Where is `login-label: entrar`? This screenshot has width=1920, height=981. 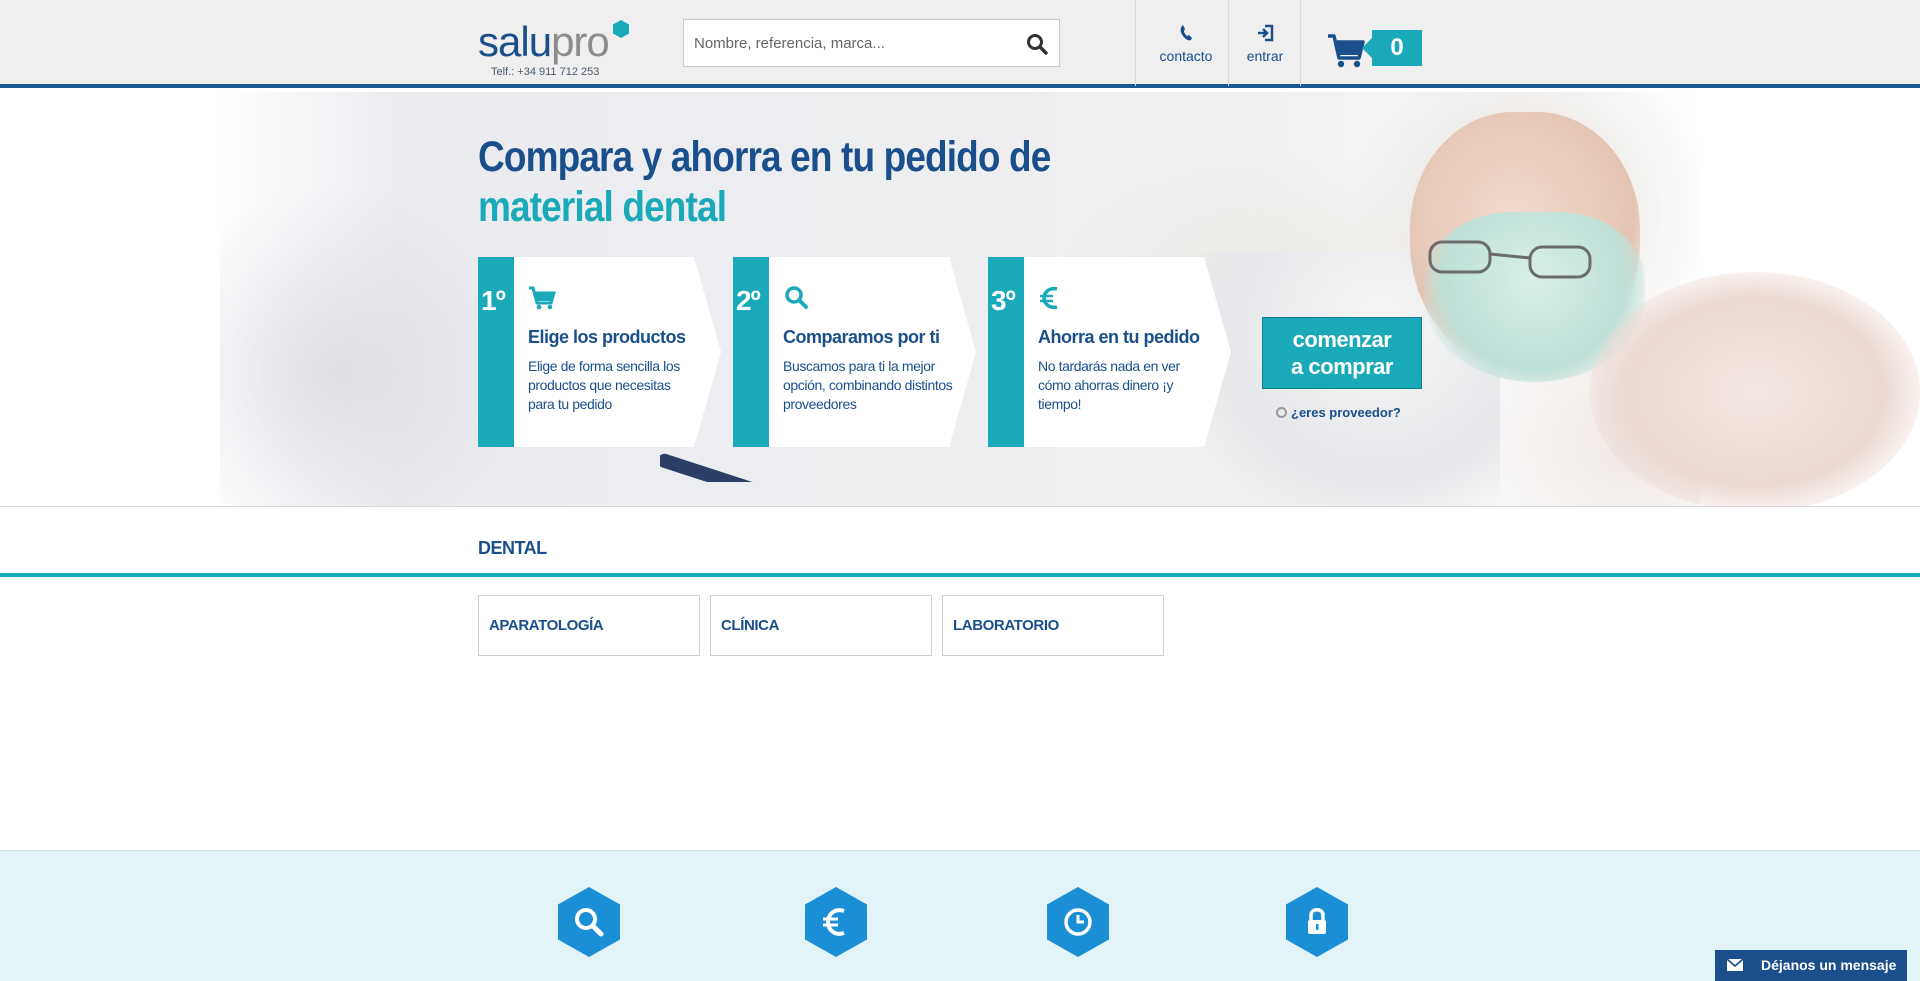 login-label: entrar is located at coordinates (1265, 56).